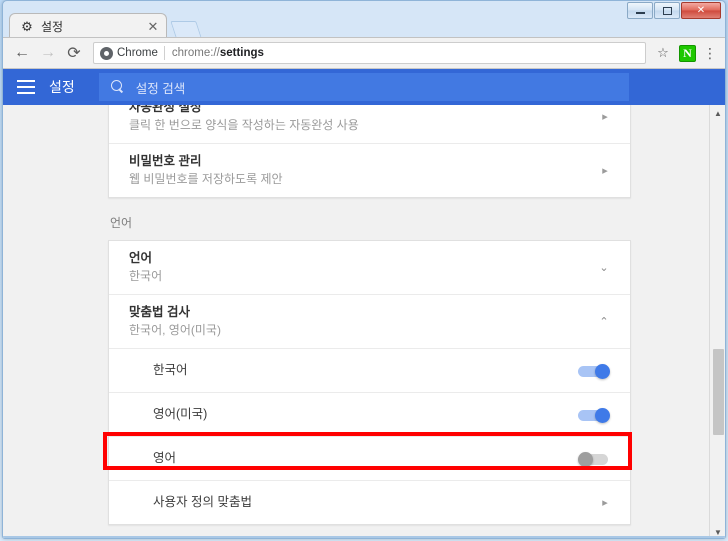 This screenshot has height=541, width=728. What do you see at coordinates (363, 124) in the screenshot?
I see `row-text: 자동완성 설정클릭 한 번으로 양식을 작성하는 자동완성 사용` at bounding box center [363, 124].